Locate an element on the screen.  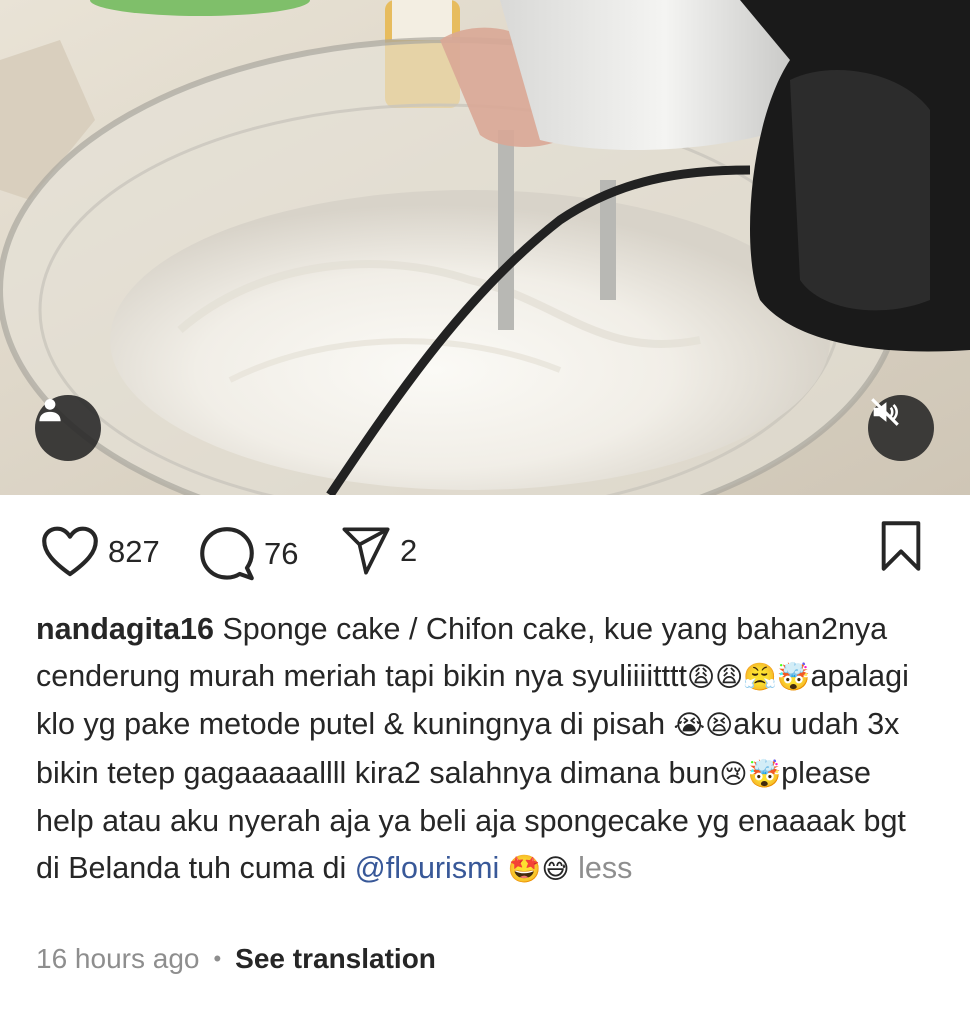
heart-icon is located at coordinates (70, 551).